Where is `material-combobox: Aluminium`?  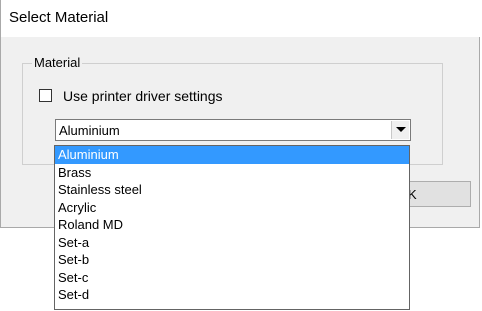 material-combobox: Aluminium is located at coordinates (233, 130).